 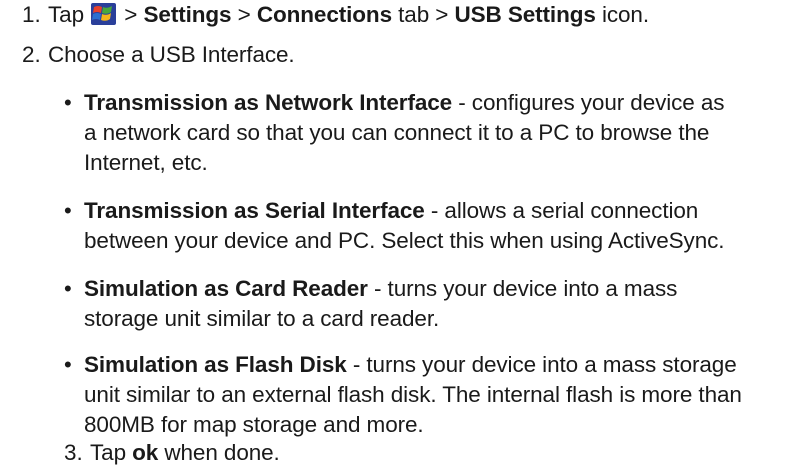 What do you see at coordinates (146, 162) in the screenshot?
I see `bullet-1-line-3: Internet, etc.` at bounding box center [146, 162].